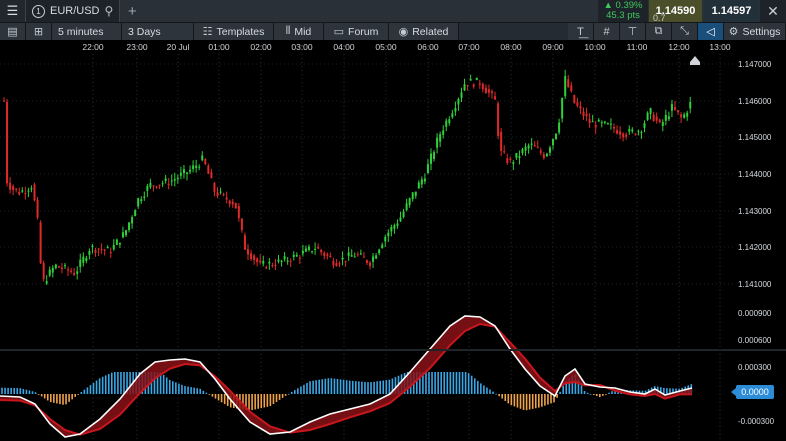  What do you see at coordinates (711, 31) in the screenshot?
I see `eraser-icon: ◁` at bounding box center [711, 31].